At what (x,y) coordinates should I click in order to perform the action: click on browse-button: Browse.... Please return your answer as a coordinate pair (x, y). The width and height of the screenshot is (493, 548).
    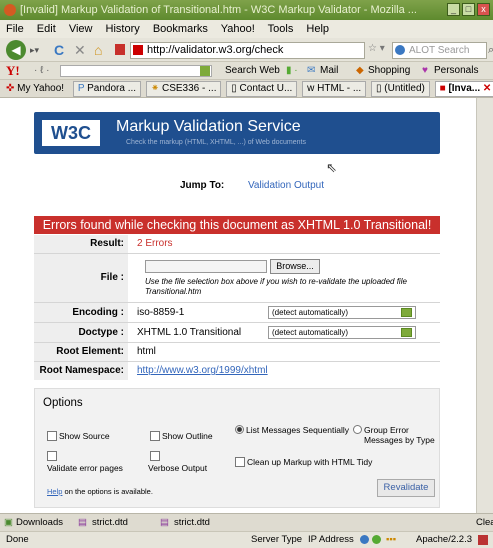
    Looking at the image, I should click on (295, 266).